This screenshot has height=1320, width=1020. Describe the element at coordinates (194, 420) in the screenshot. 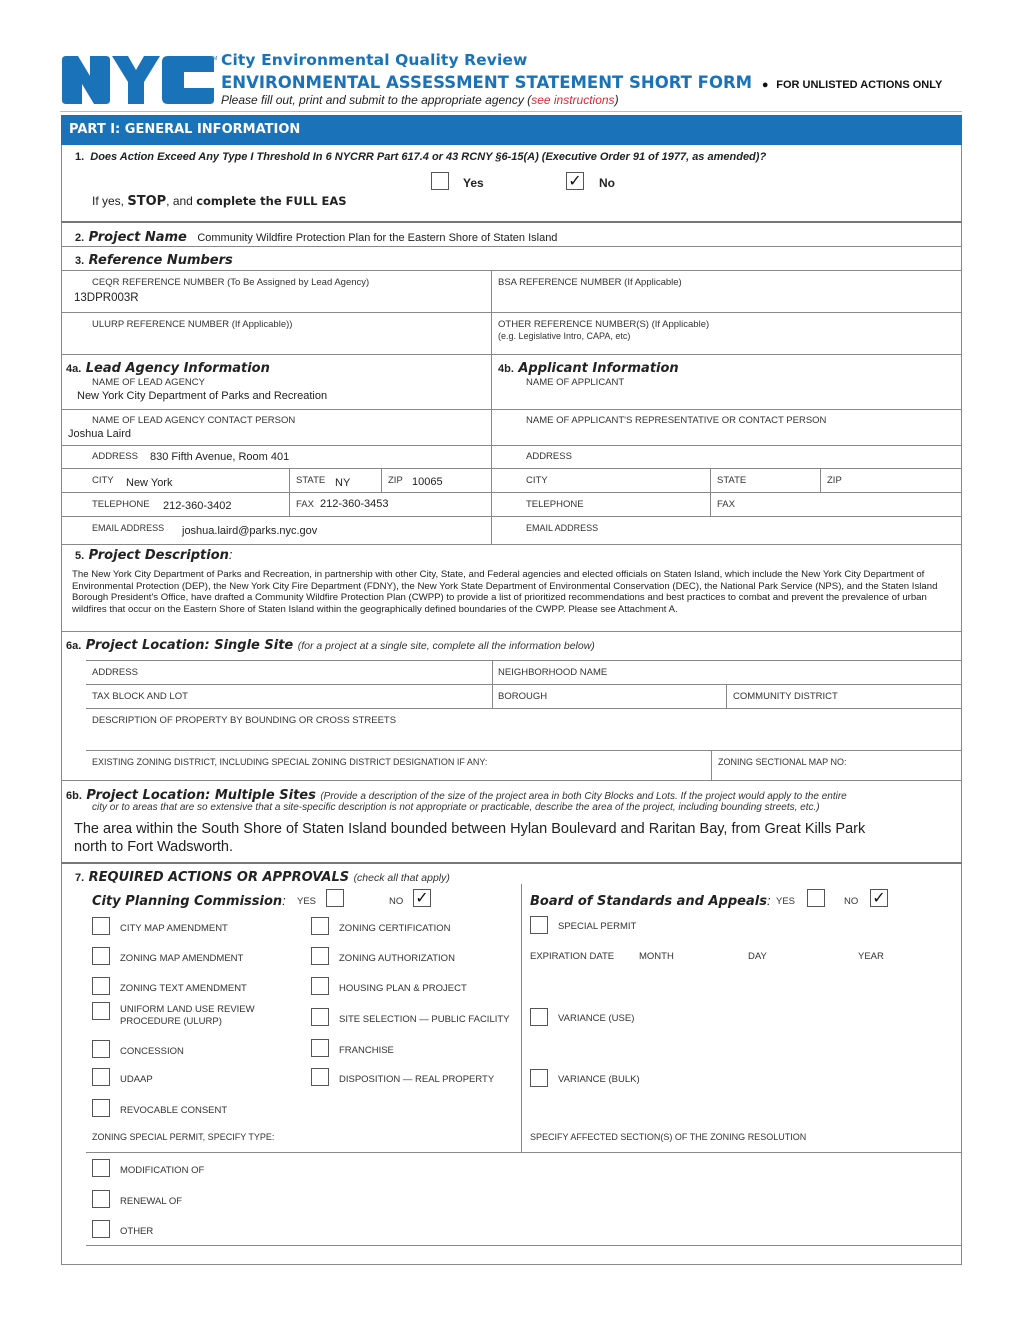

I see `lead-contact-label: NAME OF LEAD AGENCY CONTACT PERSON` at that location.